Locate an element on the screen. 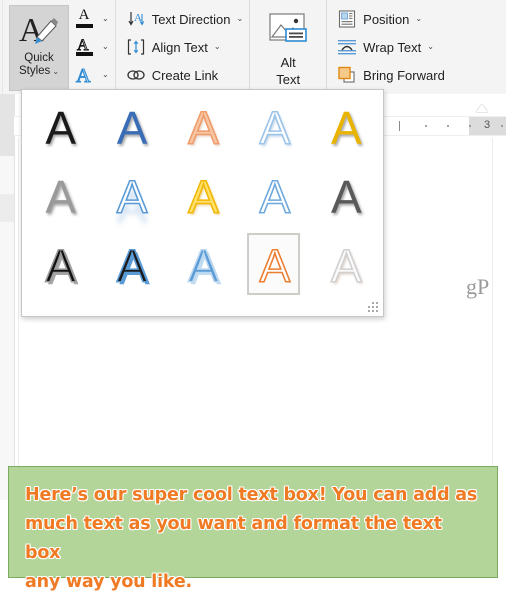  gallery-style-fill-darkgray-plain: A is located at coordinates (346, 197).